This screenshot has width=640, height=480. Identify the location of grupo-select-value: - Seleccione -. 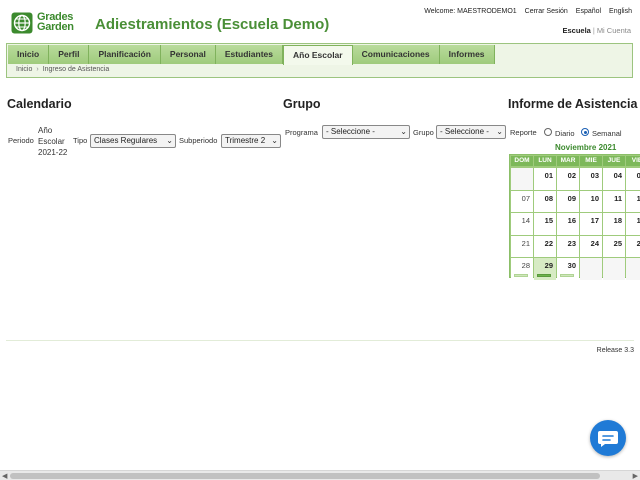
(464, 131).